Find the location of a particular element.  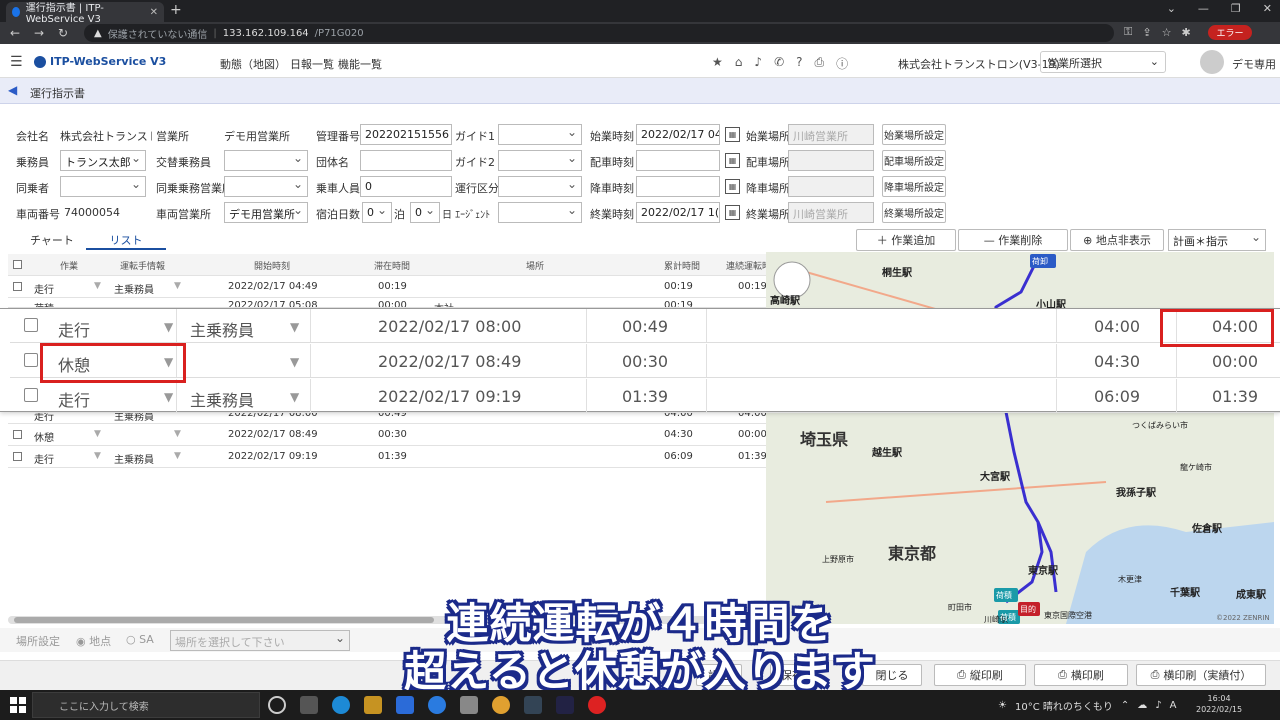

clock: 16:04 2022/02/15 is located at coordinates (1219, 704).